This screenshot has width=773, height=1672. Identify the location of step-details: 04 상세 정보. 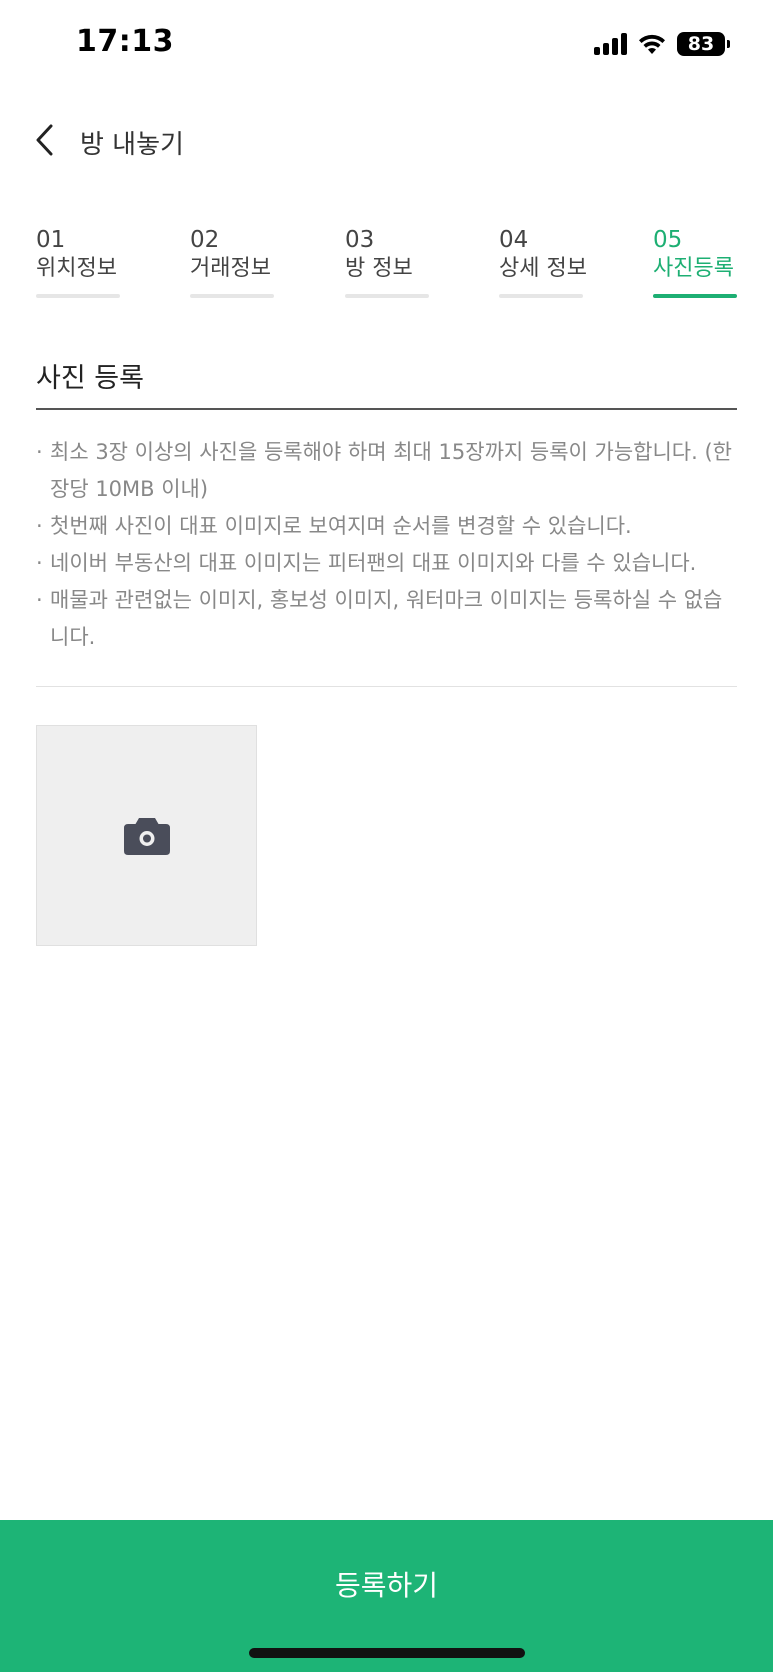
(543, 262).